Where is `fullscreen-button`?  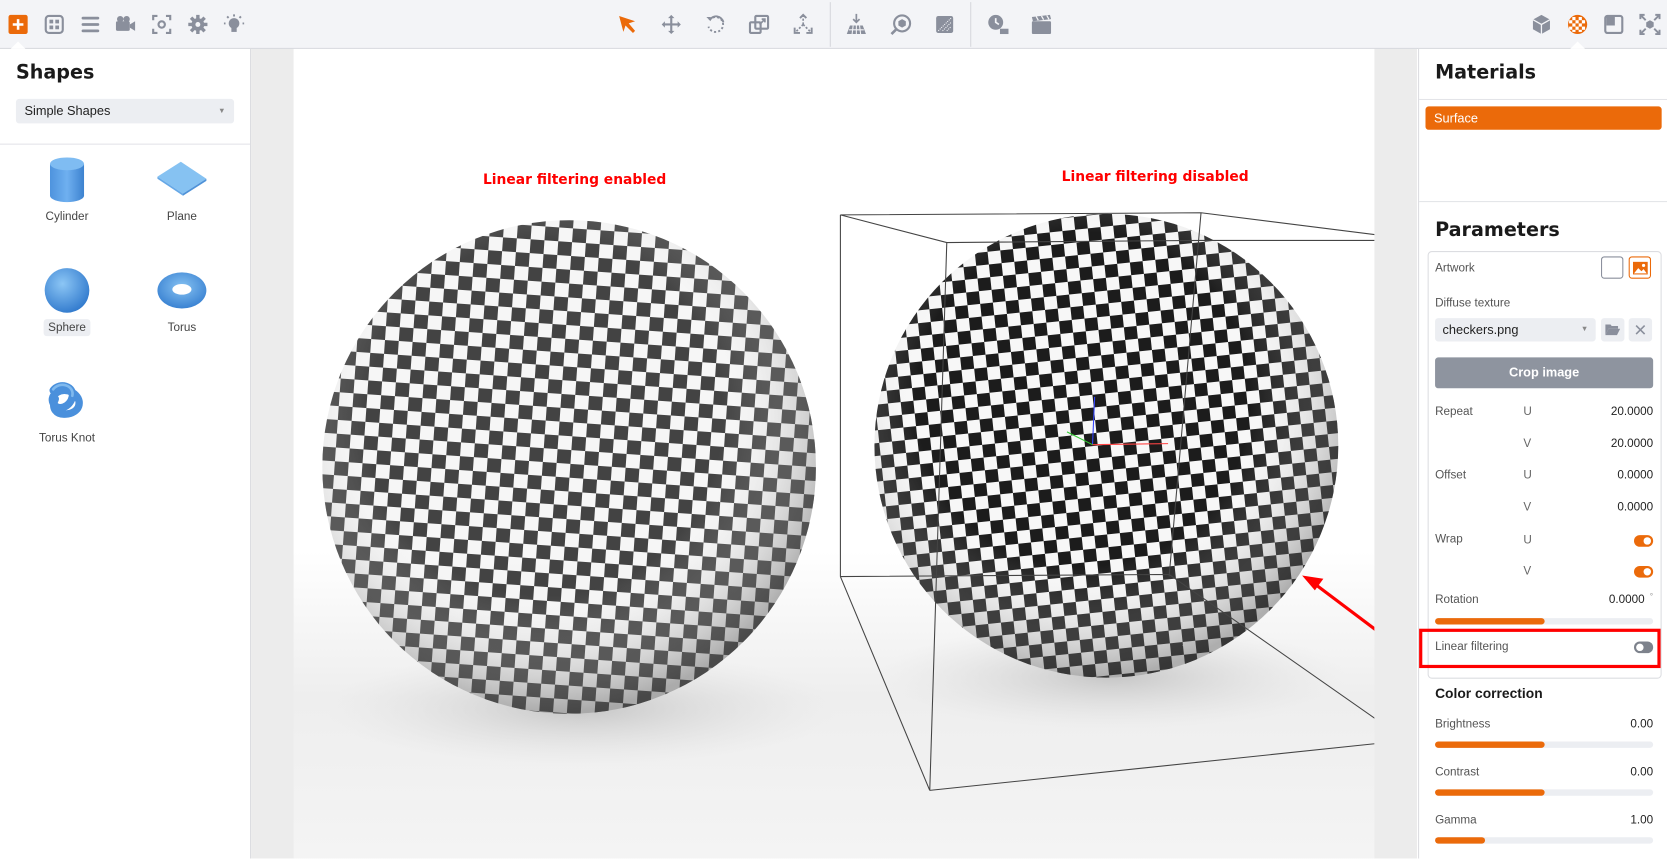
fullscreen-button is located at coordinates (1650, 25).